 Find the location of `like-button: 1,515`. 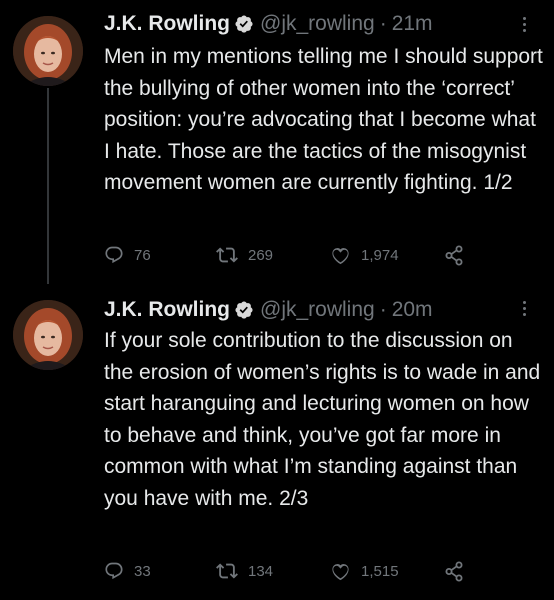

like-button: 1,515 is located at coordinates (364, 571).